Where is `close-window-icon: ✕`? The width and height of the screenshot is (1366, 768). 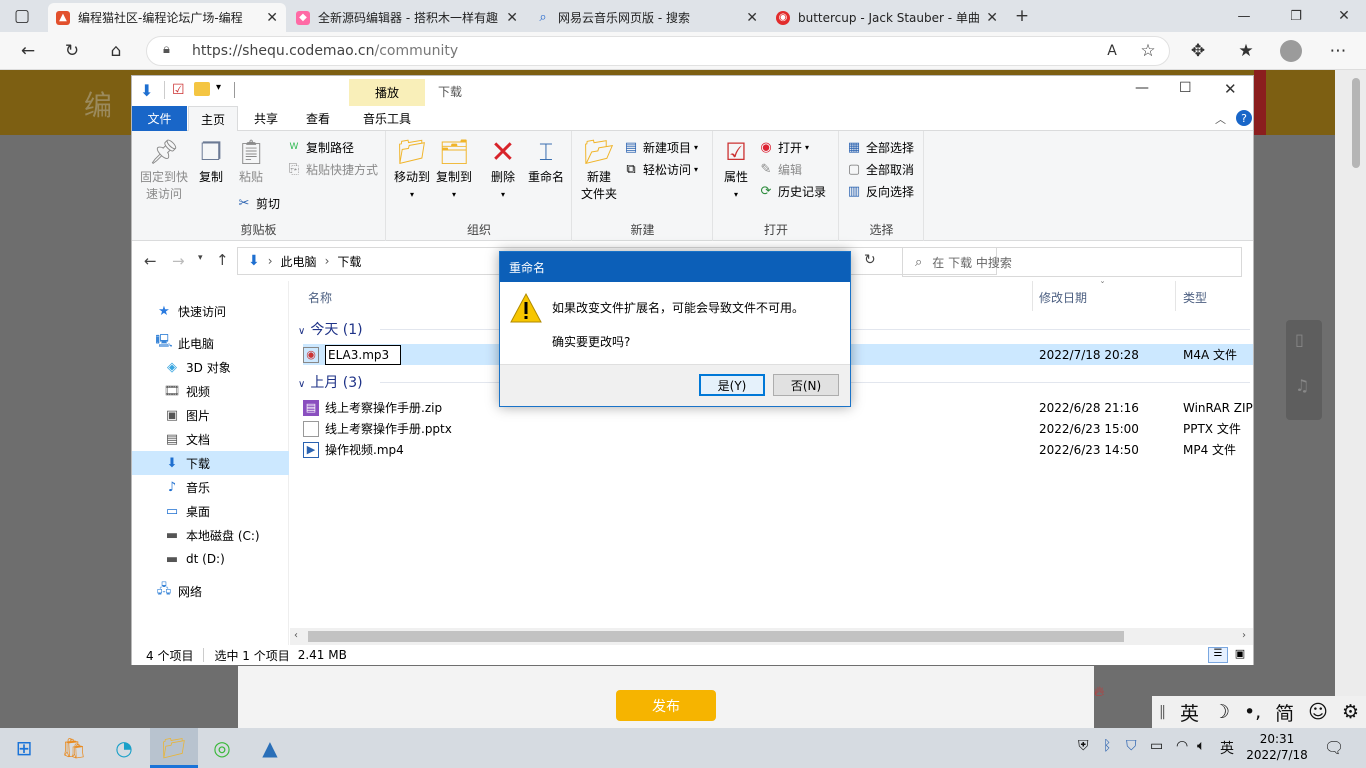
close-window-icon: ✕ is located at coordinates (1344, 16).